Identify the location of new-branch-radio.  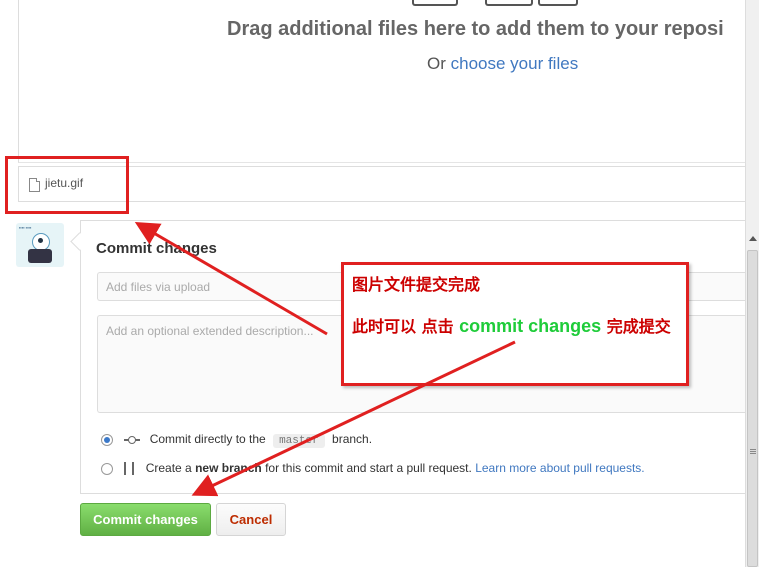
(107, 468).